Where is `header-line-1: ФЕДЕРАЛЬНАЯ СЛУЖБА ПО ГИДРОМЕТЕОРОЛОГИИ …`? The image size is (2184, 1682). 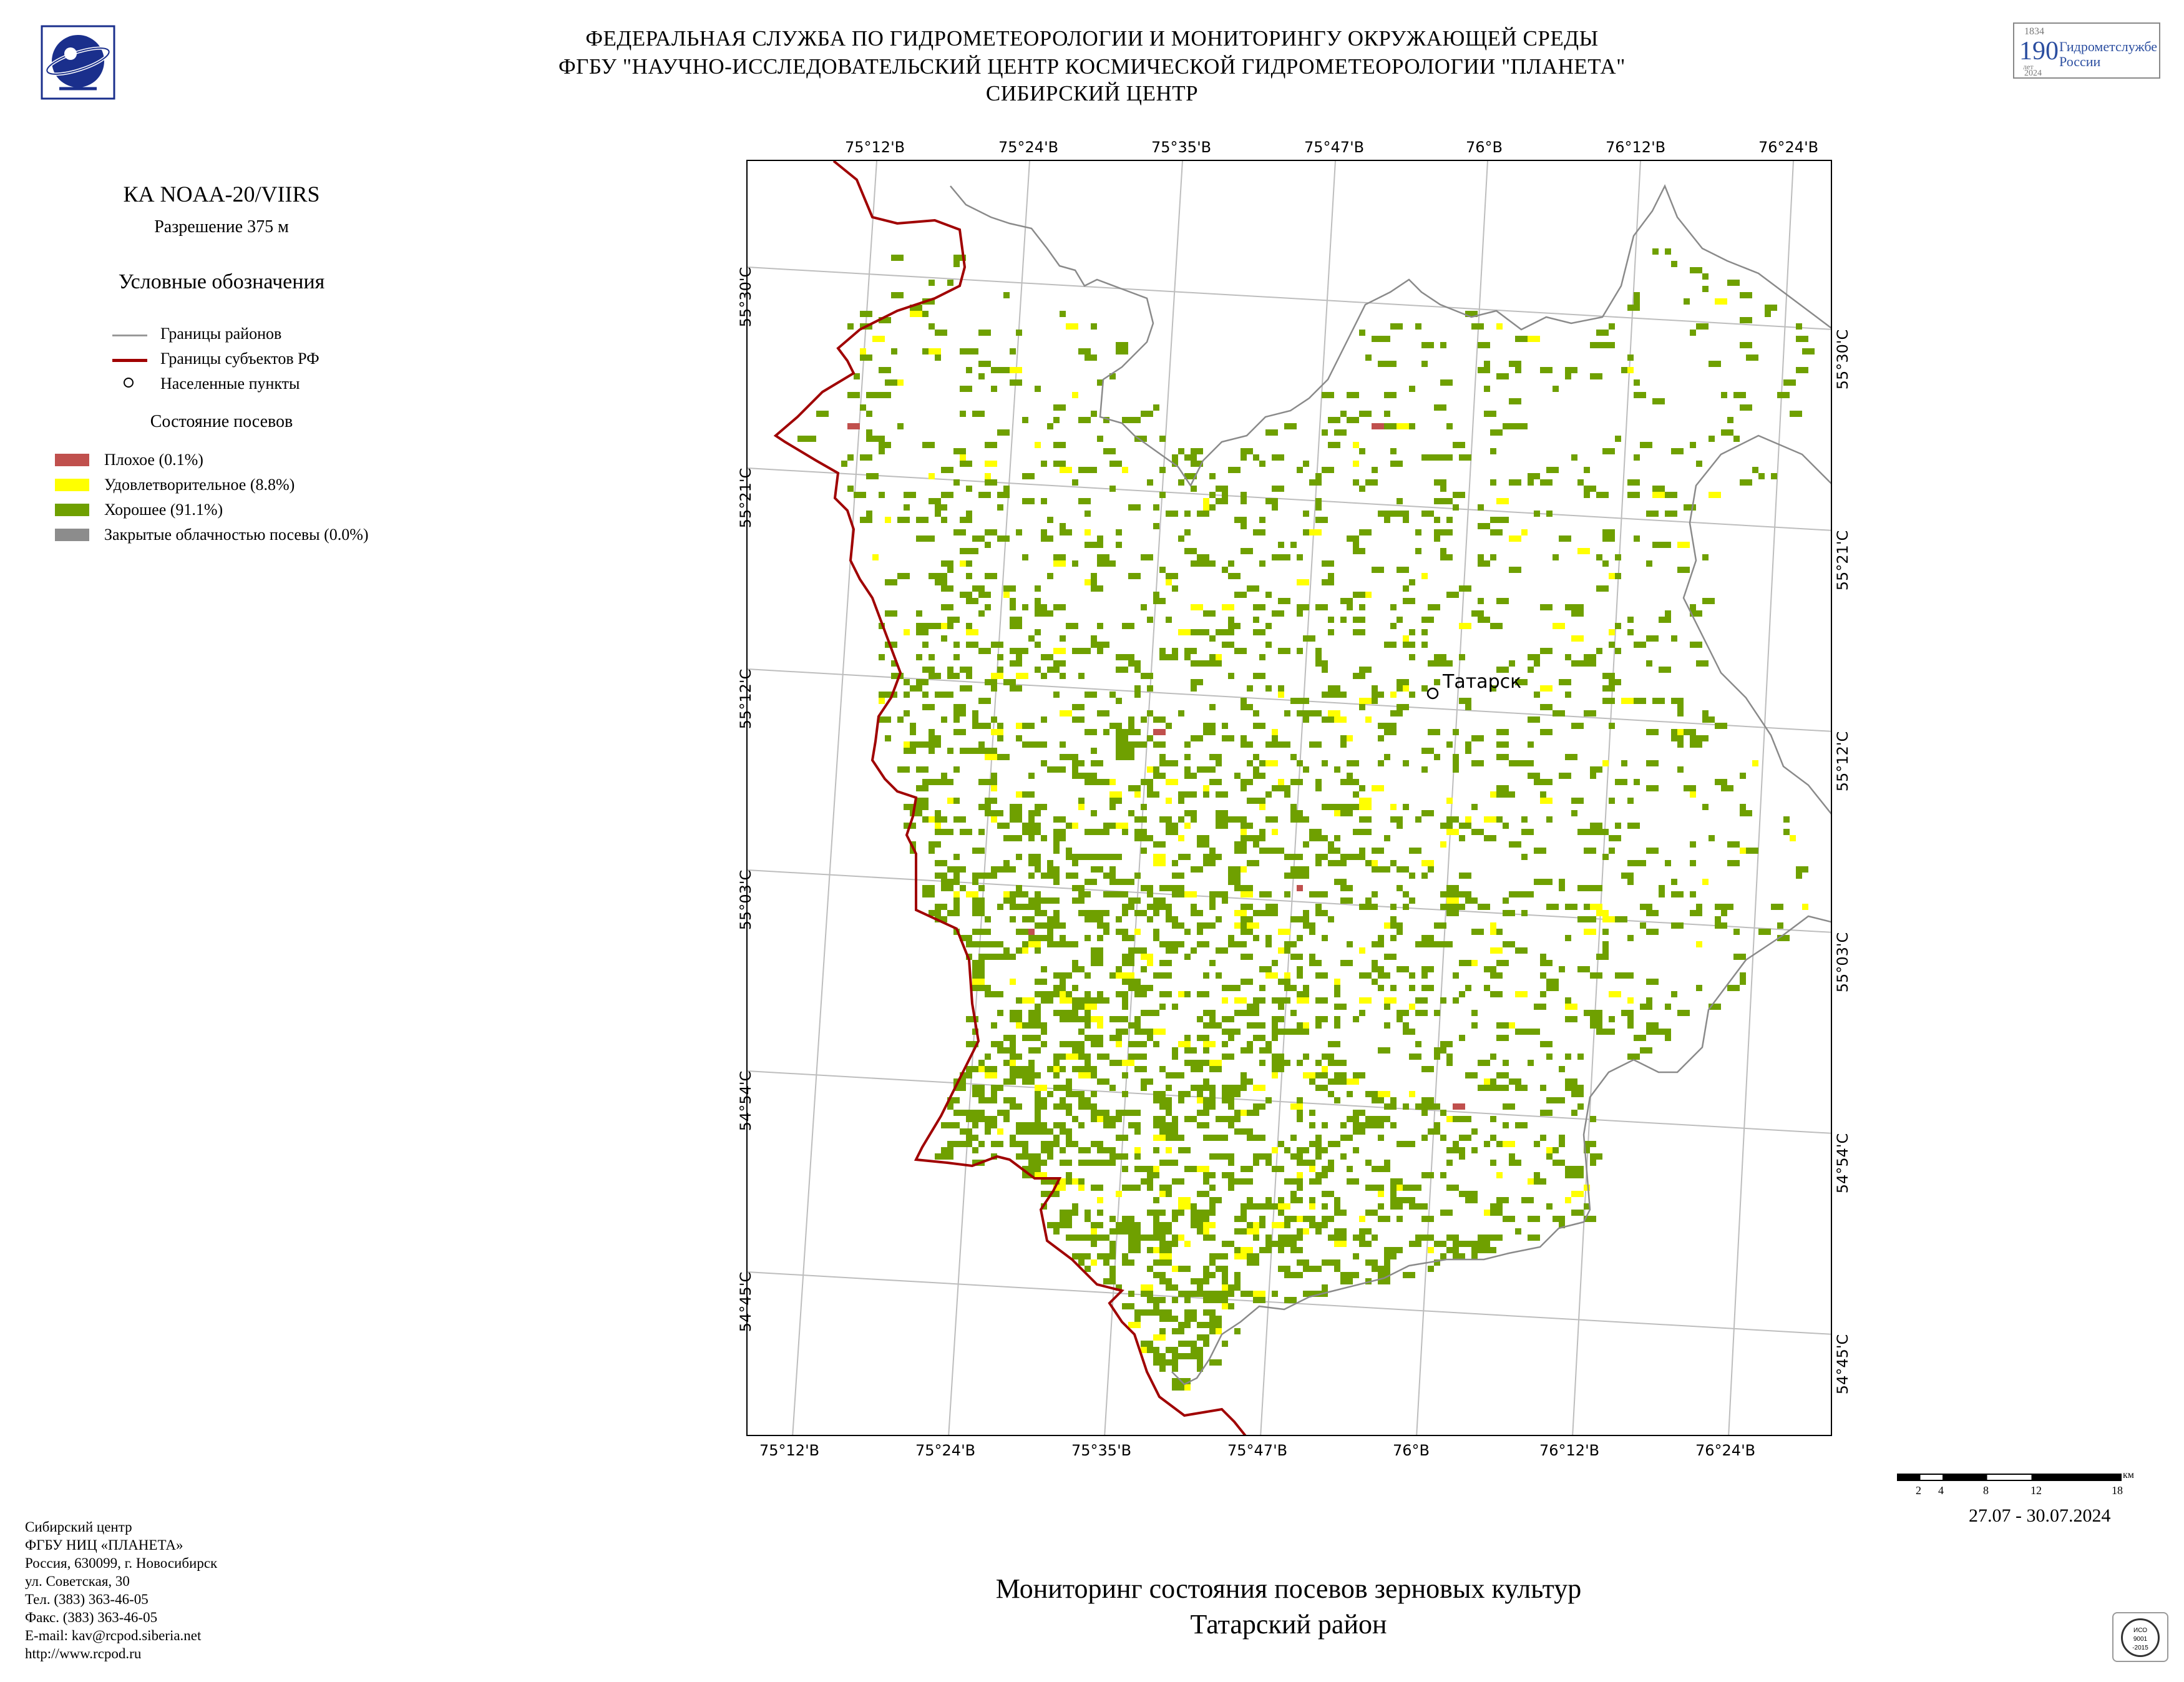
header-line-1: ФЕДЕРАЛЬНАЯ СЛУЖБА ПО ГИДРОМЕТЕОРОЛОГИИ … is located at coordinates (1092, 38).